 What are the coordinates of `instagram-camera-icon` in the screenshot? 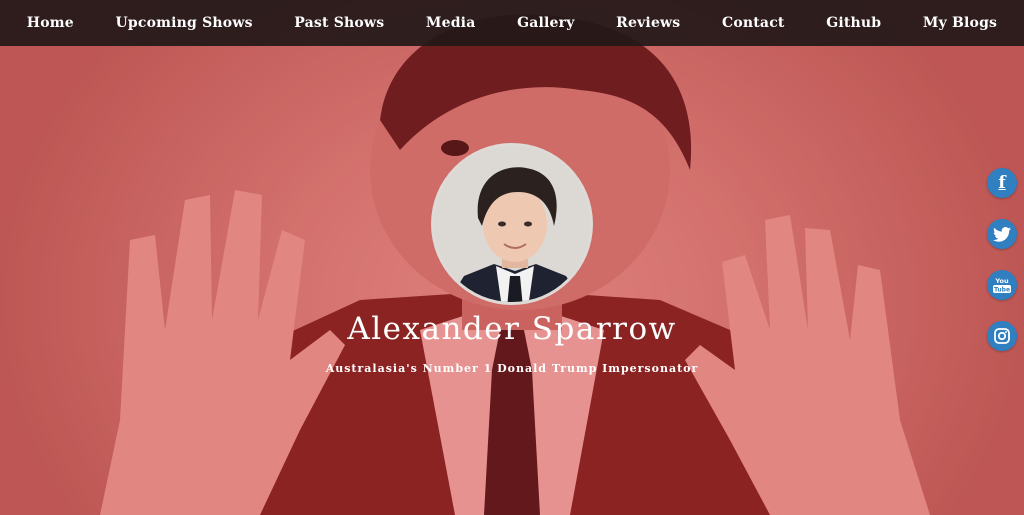 It's located at (1002, 336).